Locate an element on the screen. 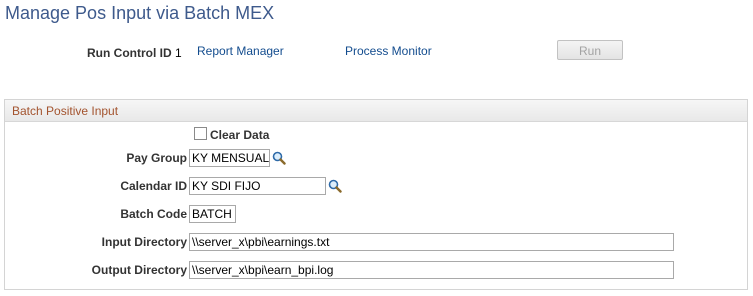 The height and width of the screenshot is (296, 753). pay-group-label: Pay Group is located at coordinates (156, 158).